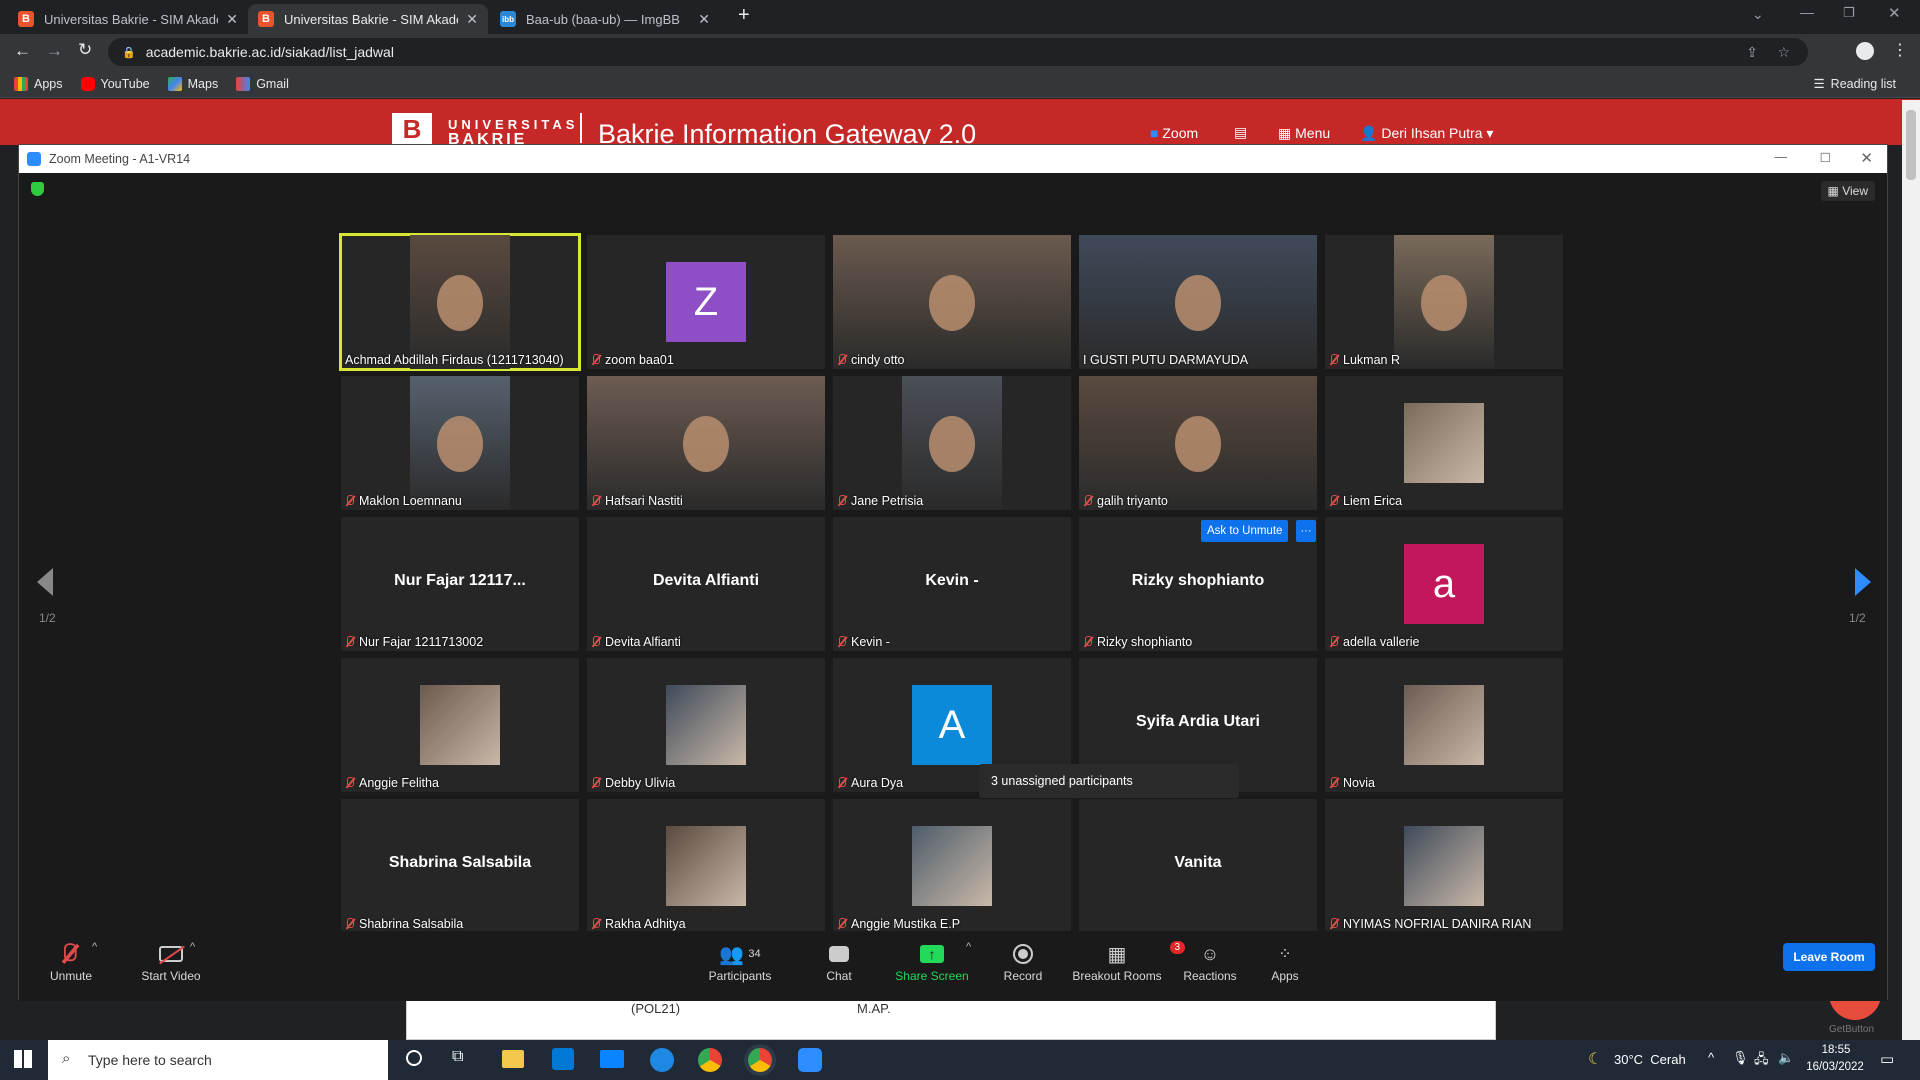 Image resolution: width=1920 pixels, height=1080 pixels. I want to click on zoom-close-icon: ✕, so click(1866, 158).